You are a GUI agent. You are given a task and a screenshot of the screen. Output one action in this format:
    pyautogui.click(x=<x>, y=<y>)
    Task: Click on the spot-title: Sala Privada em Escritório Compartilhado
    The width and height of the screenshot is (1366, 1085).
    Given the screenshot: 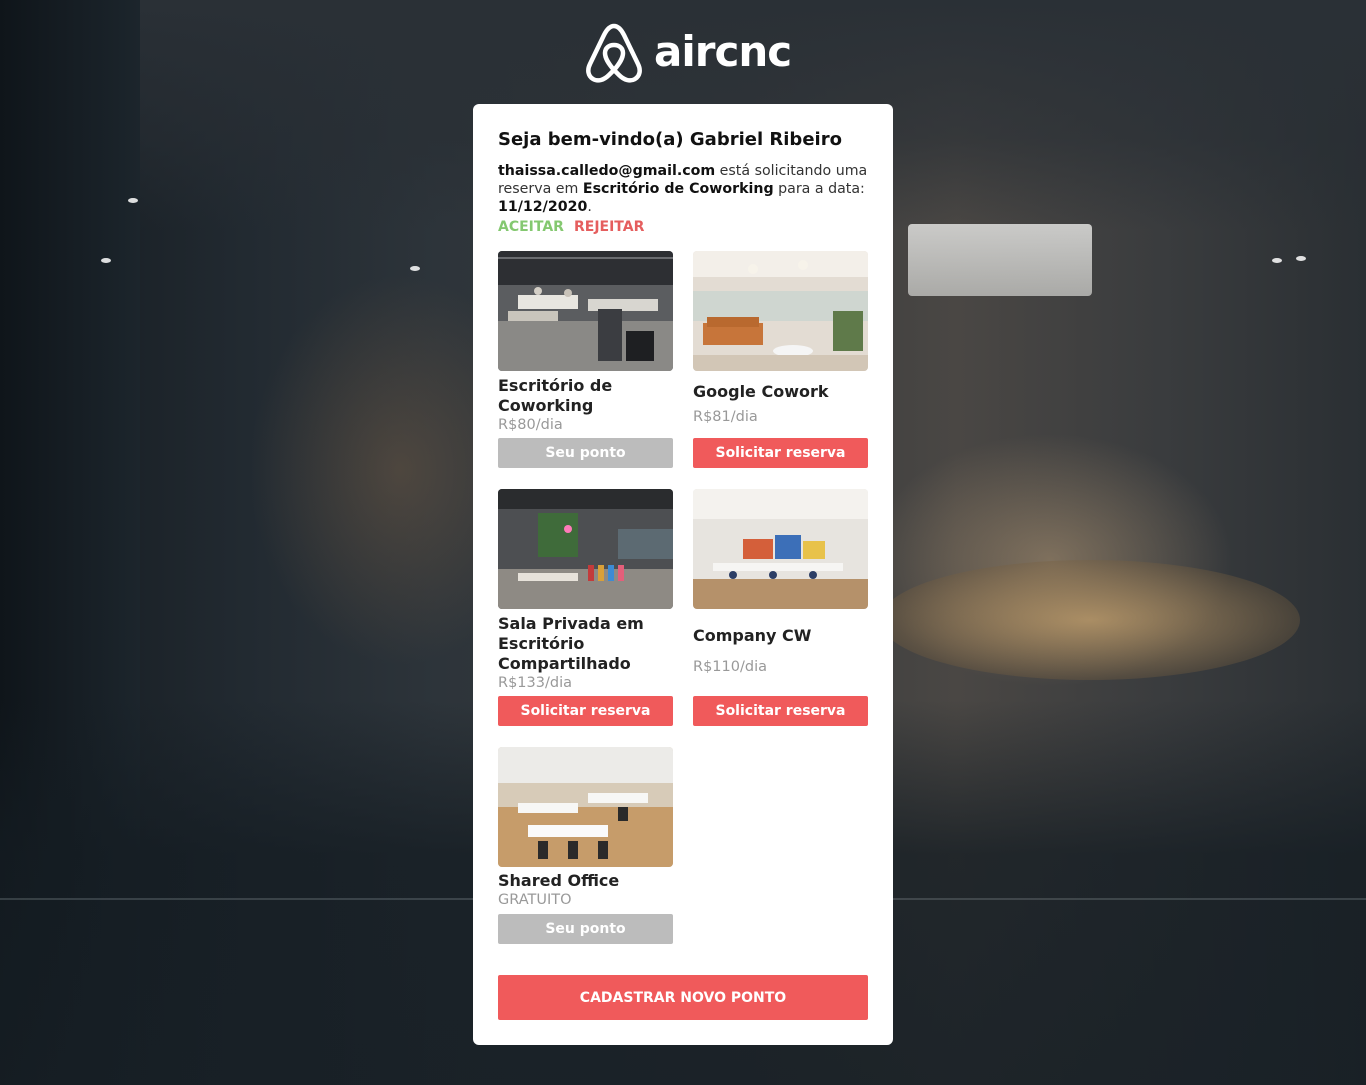 What is the action you would take?
    pyautogui.click(x=571, y=643)
    